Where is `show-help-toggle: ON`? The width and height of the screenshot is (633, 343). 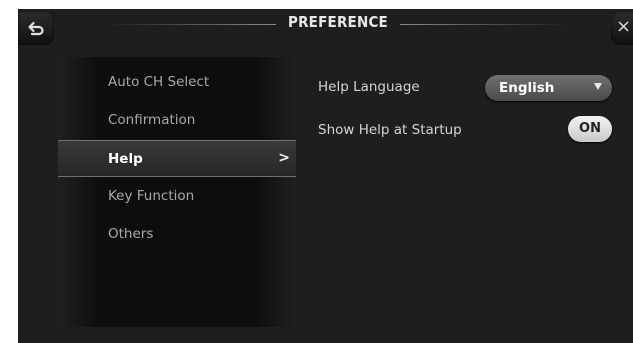
show-help-toggle: ON is located at coordinates (590, 129).